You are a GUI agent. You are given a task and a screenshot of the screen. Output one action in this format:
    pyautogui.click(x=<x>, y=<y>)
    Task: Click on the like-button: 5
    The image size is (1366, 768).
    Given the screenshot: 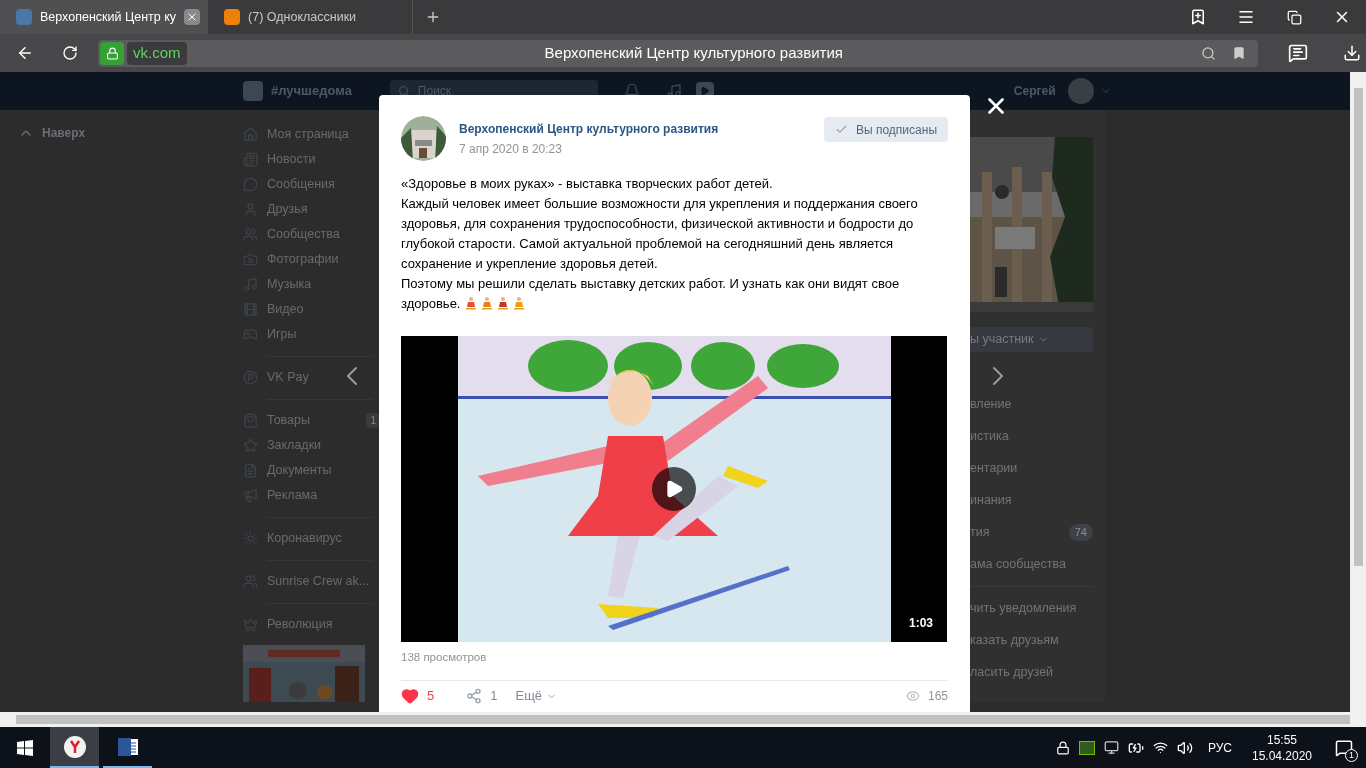 What is the action you would take?
    pyautogui.click(x=418, y=696)
    